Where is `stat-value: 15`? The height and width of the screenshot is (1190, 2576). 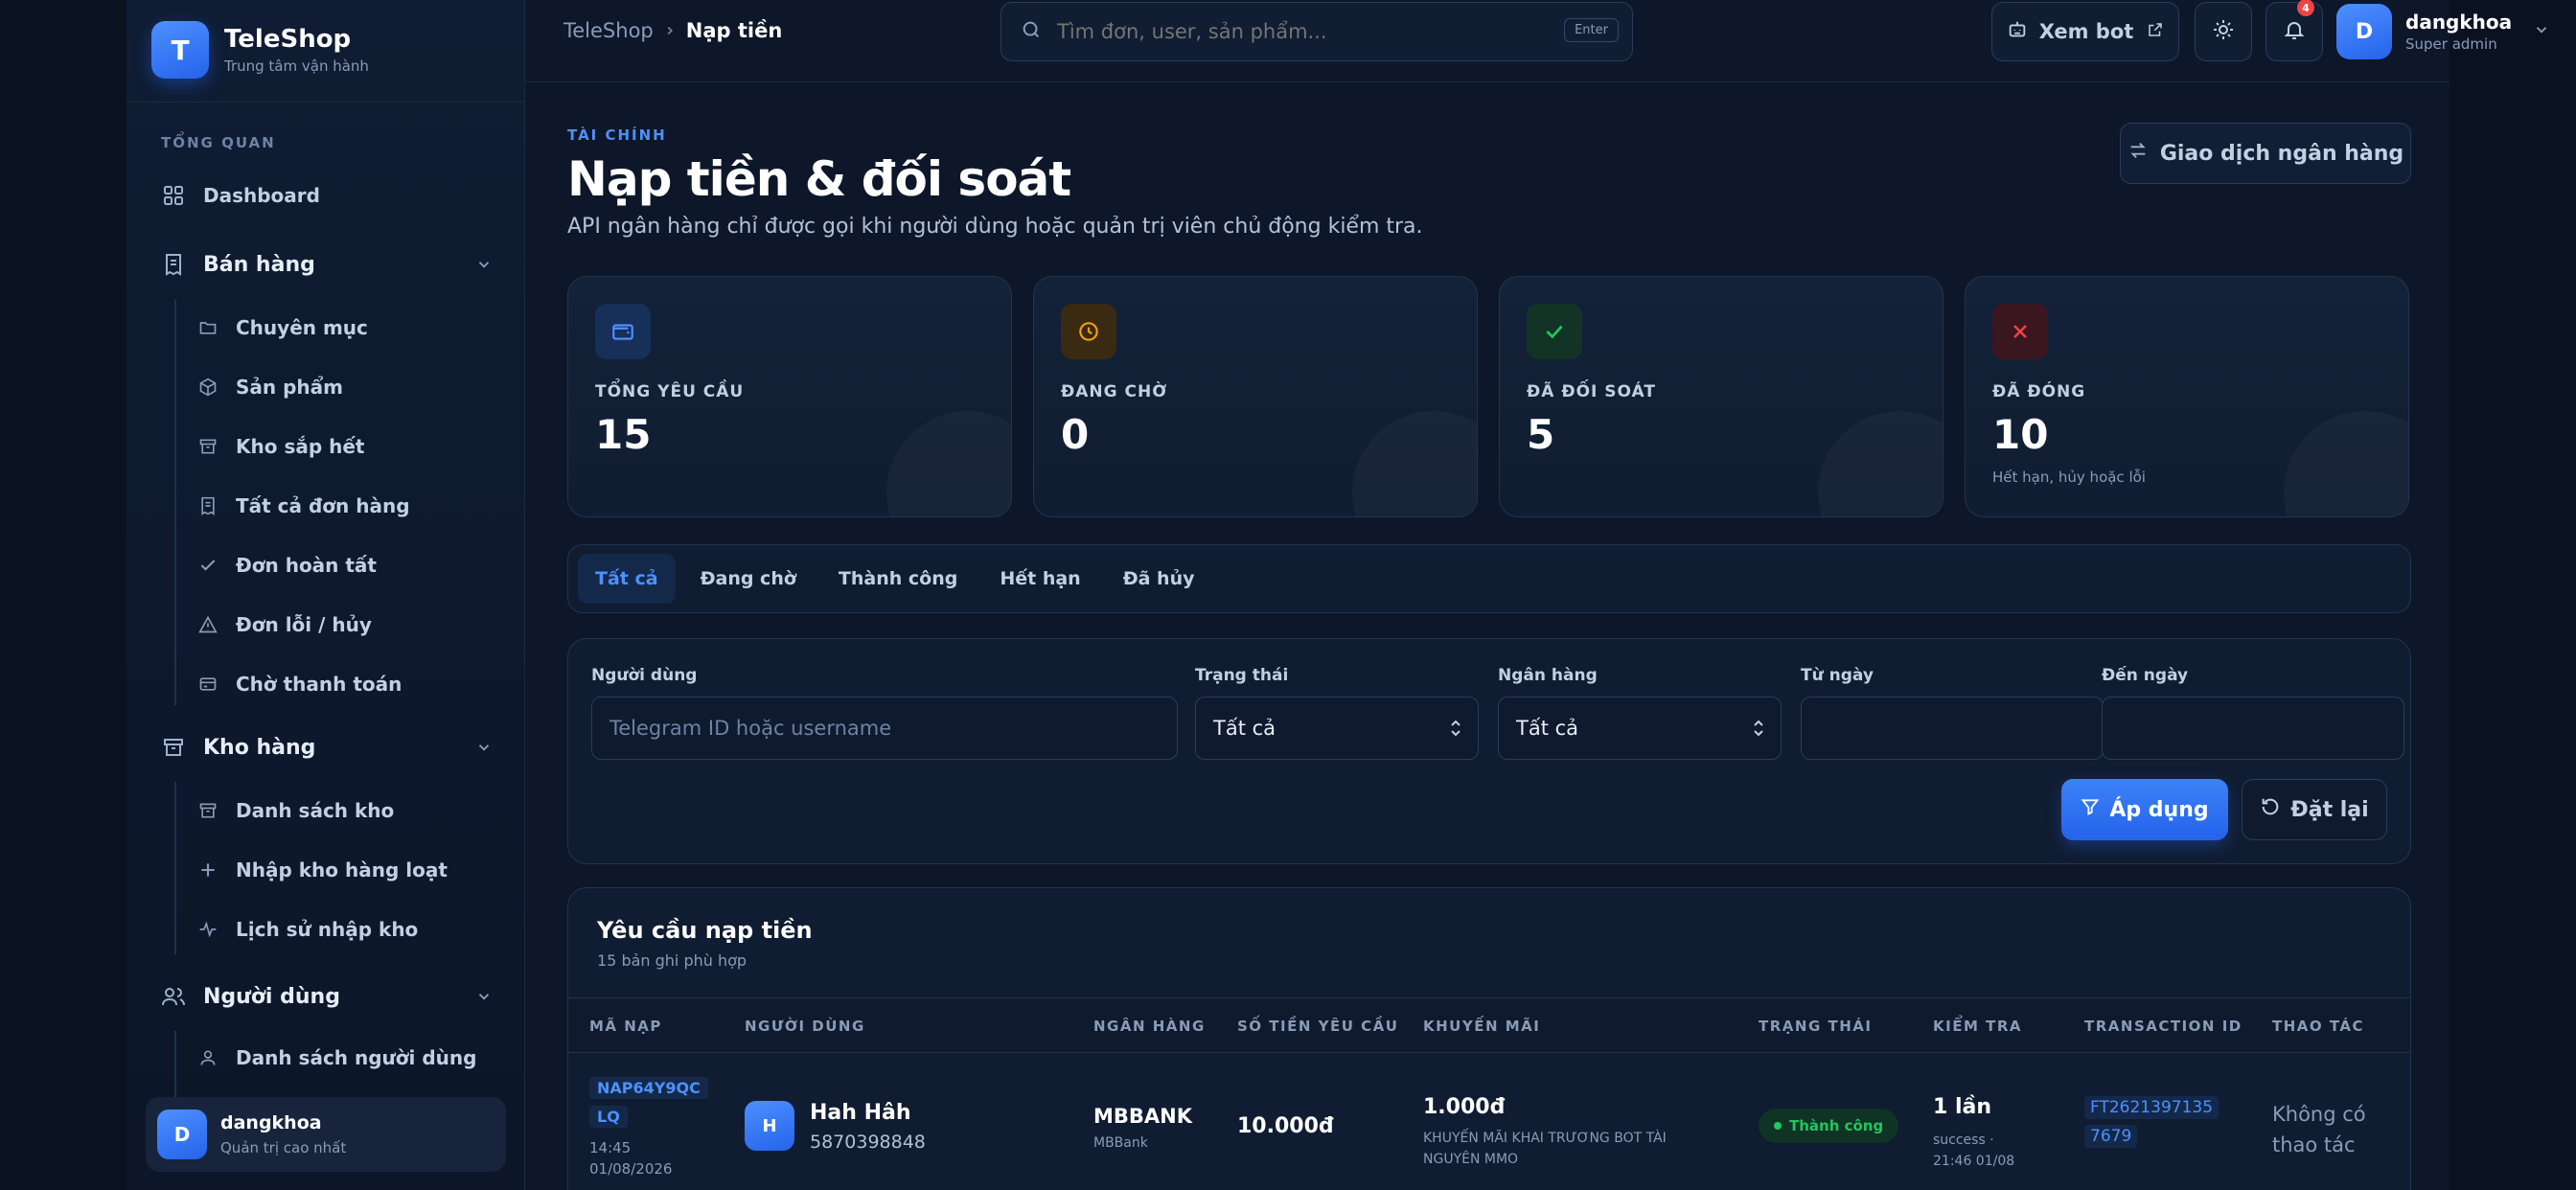 stat-value: 15 is located at coordinates (623, 435).